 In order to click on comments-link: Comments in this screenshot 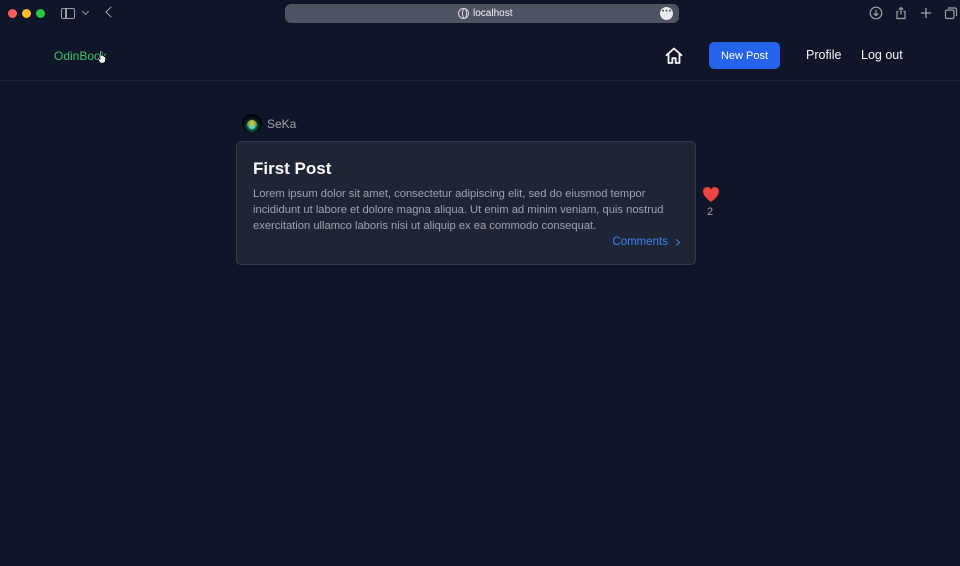, I will do `click(646, 242)`.